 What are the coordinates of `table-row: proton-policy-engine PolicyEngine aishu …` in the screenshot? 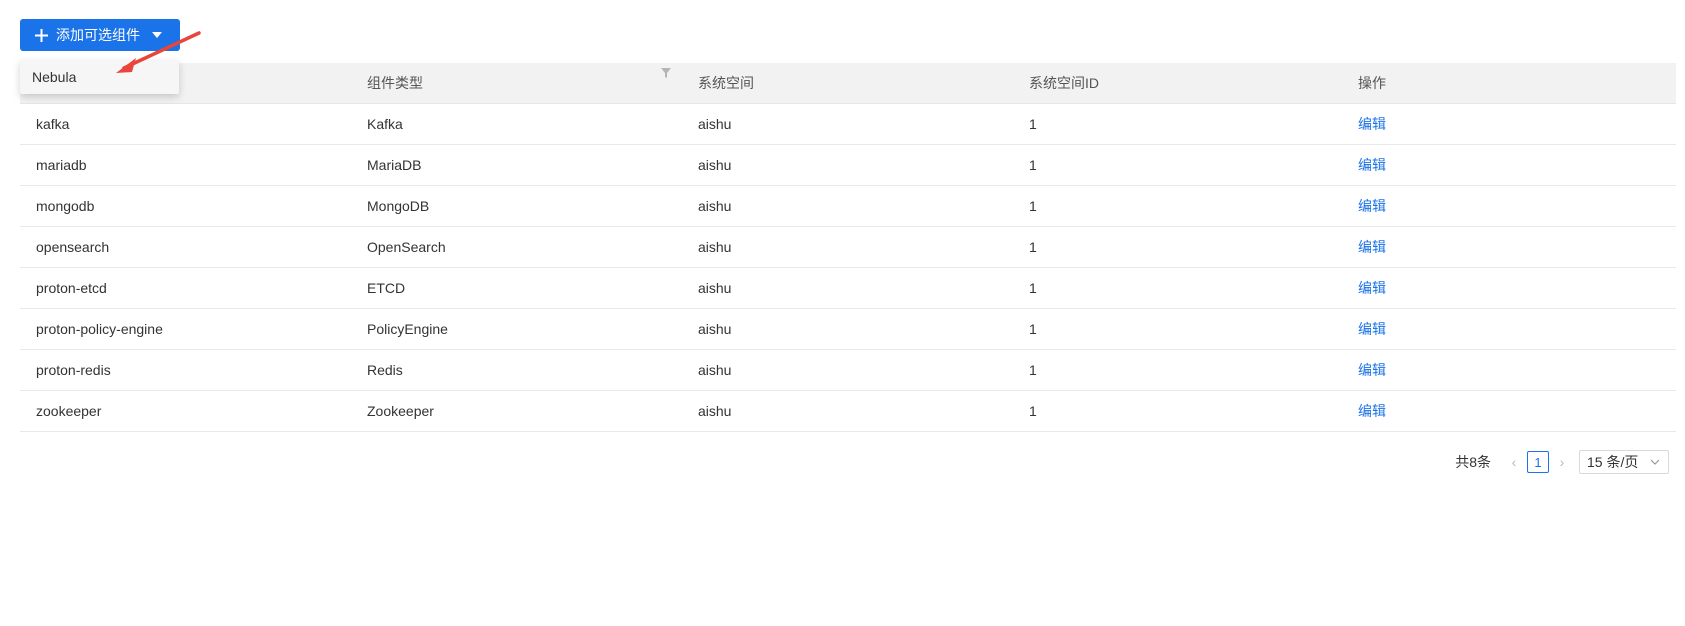 It's located at (848, 329).